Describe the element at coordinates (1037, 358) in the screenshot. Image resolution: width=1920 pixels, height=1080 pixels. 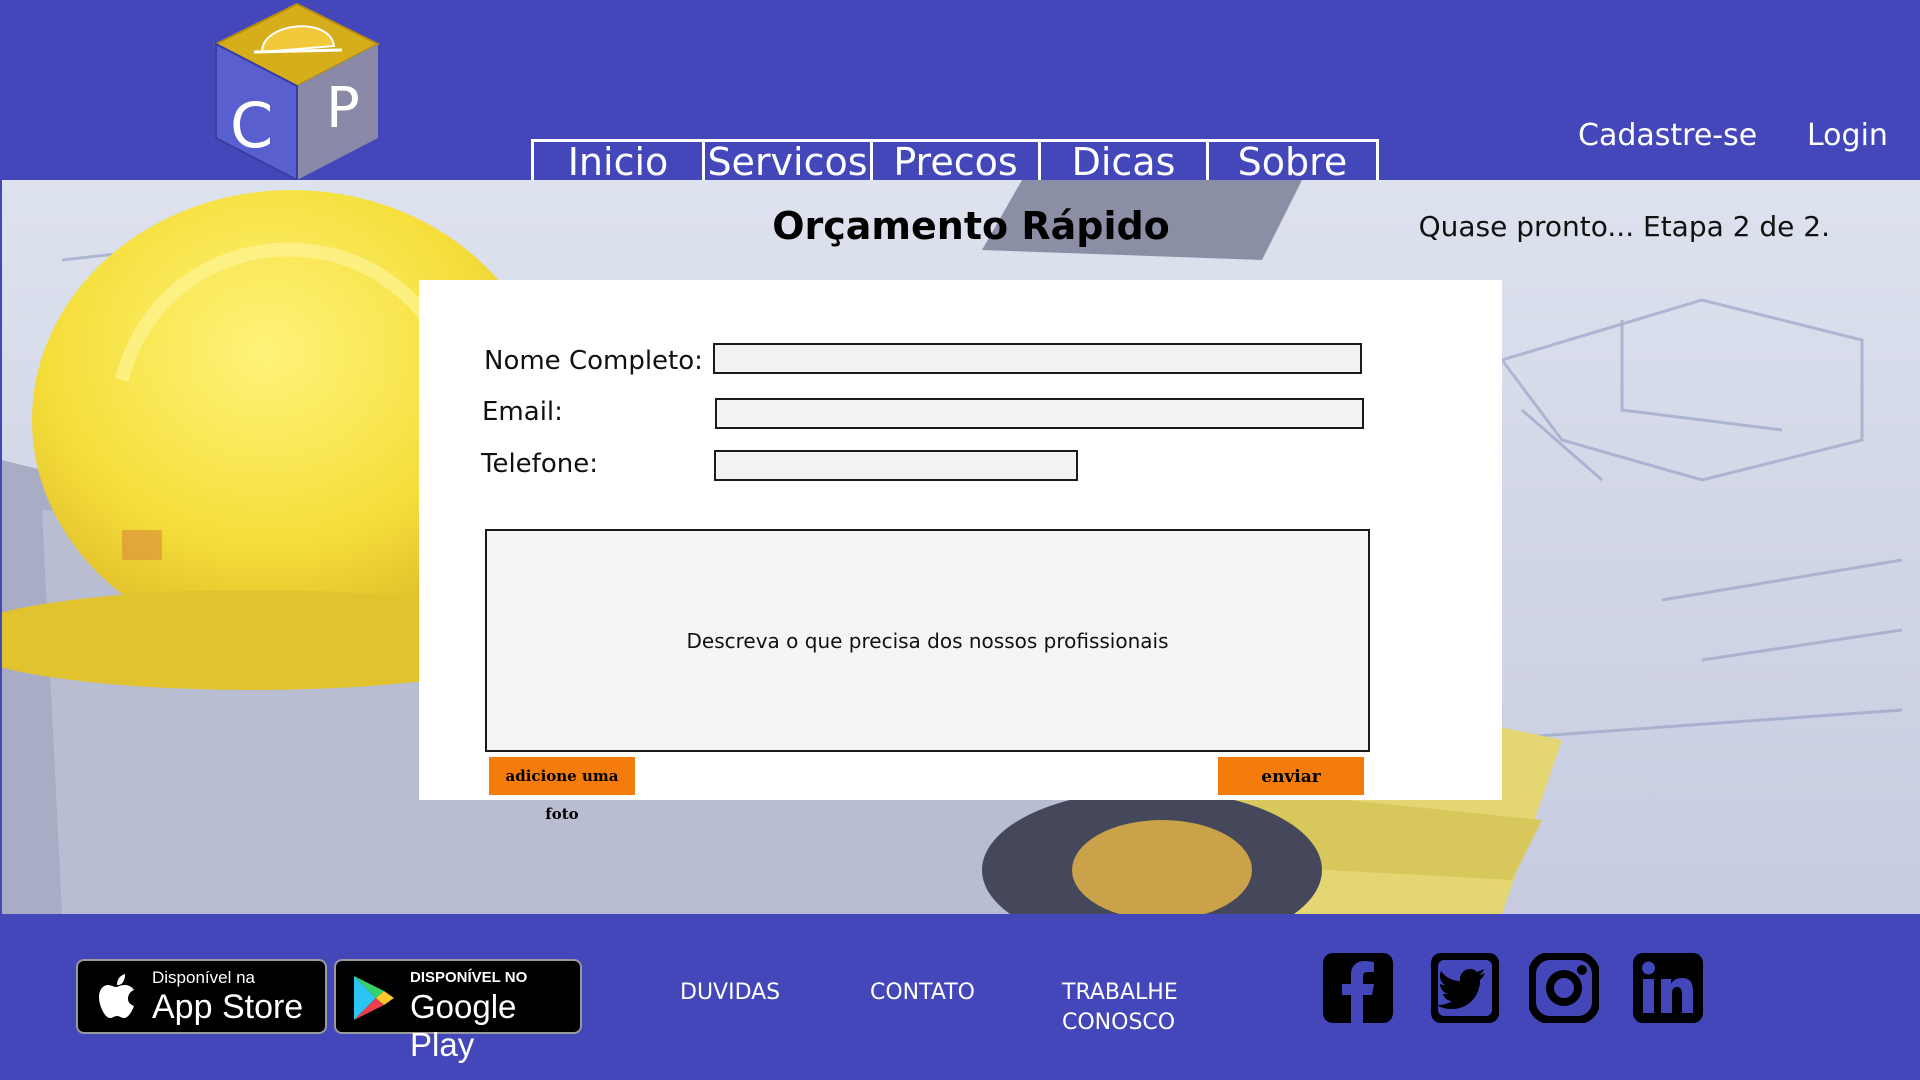
I see `name-field` at that location.